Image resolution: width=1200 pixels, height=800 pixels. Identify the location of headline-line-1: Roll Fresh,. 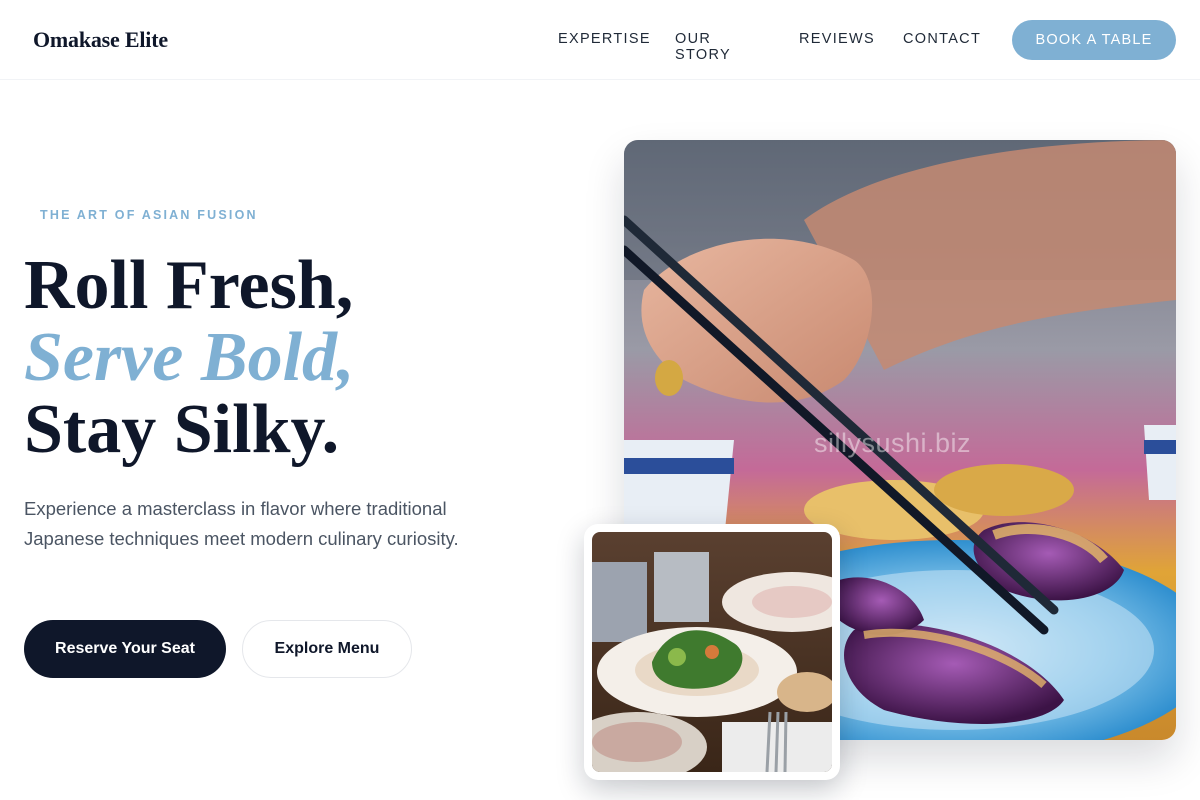
(189, 285).